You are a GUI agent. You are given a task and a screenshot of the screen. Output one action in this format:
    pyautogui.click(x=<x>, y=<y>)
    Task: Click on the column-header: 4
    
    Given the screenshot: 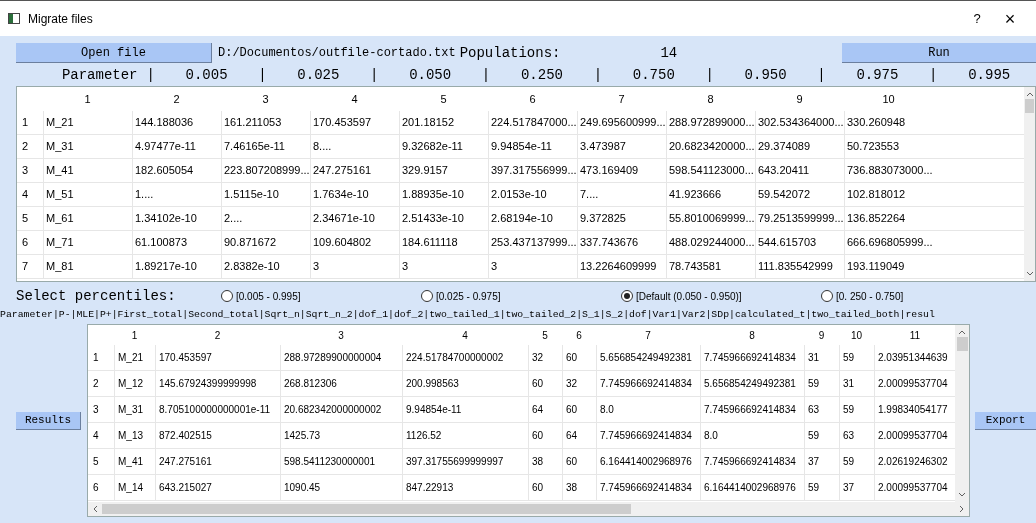 What is the action you would take?
    pyautogui.click(x=354, y=99)
    